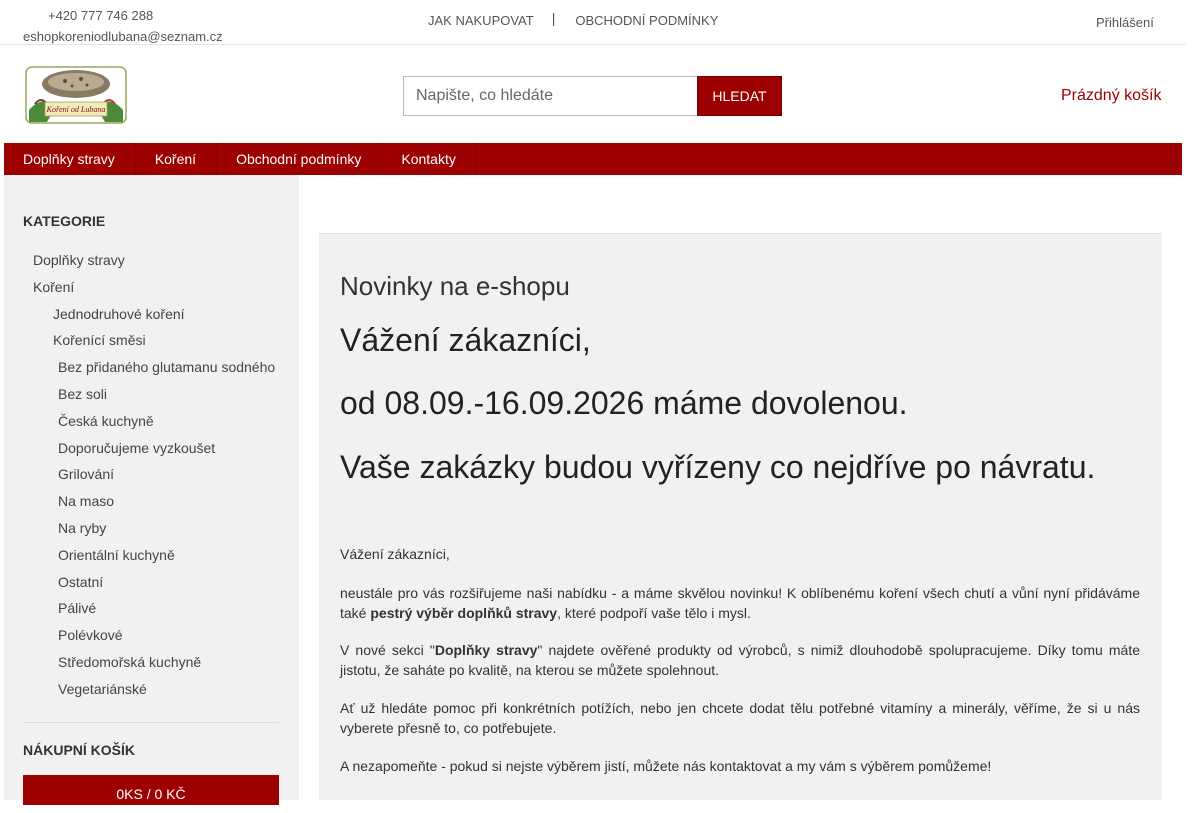 This screenshot has height=813, width=1200. I want to click on highlight-section-name: Doplňky stravy, so click(486, 650).